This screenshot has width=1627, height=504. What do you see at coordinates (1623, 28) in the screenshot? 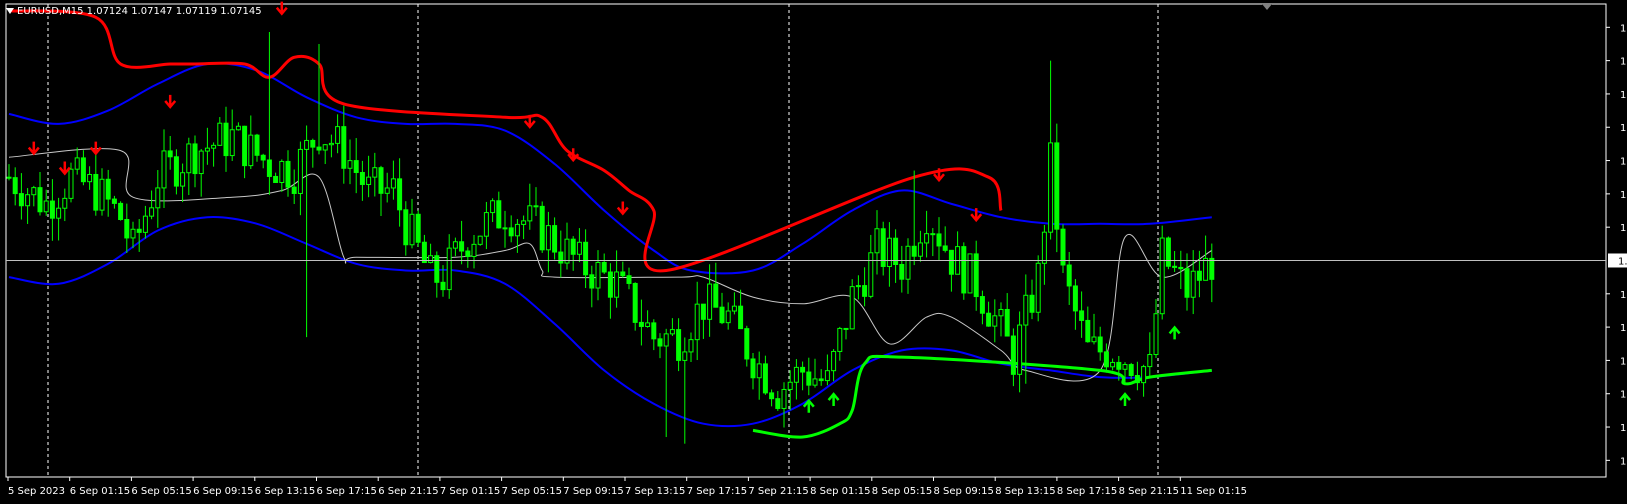
I see `y-tick-label: 1.07495` at bounding box center [1623, 28].